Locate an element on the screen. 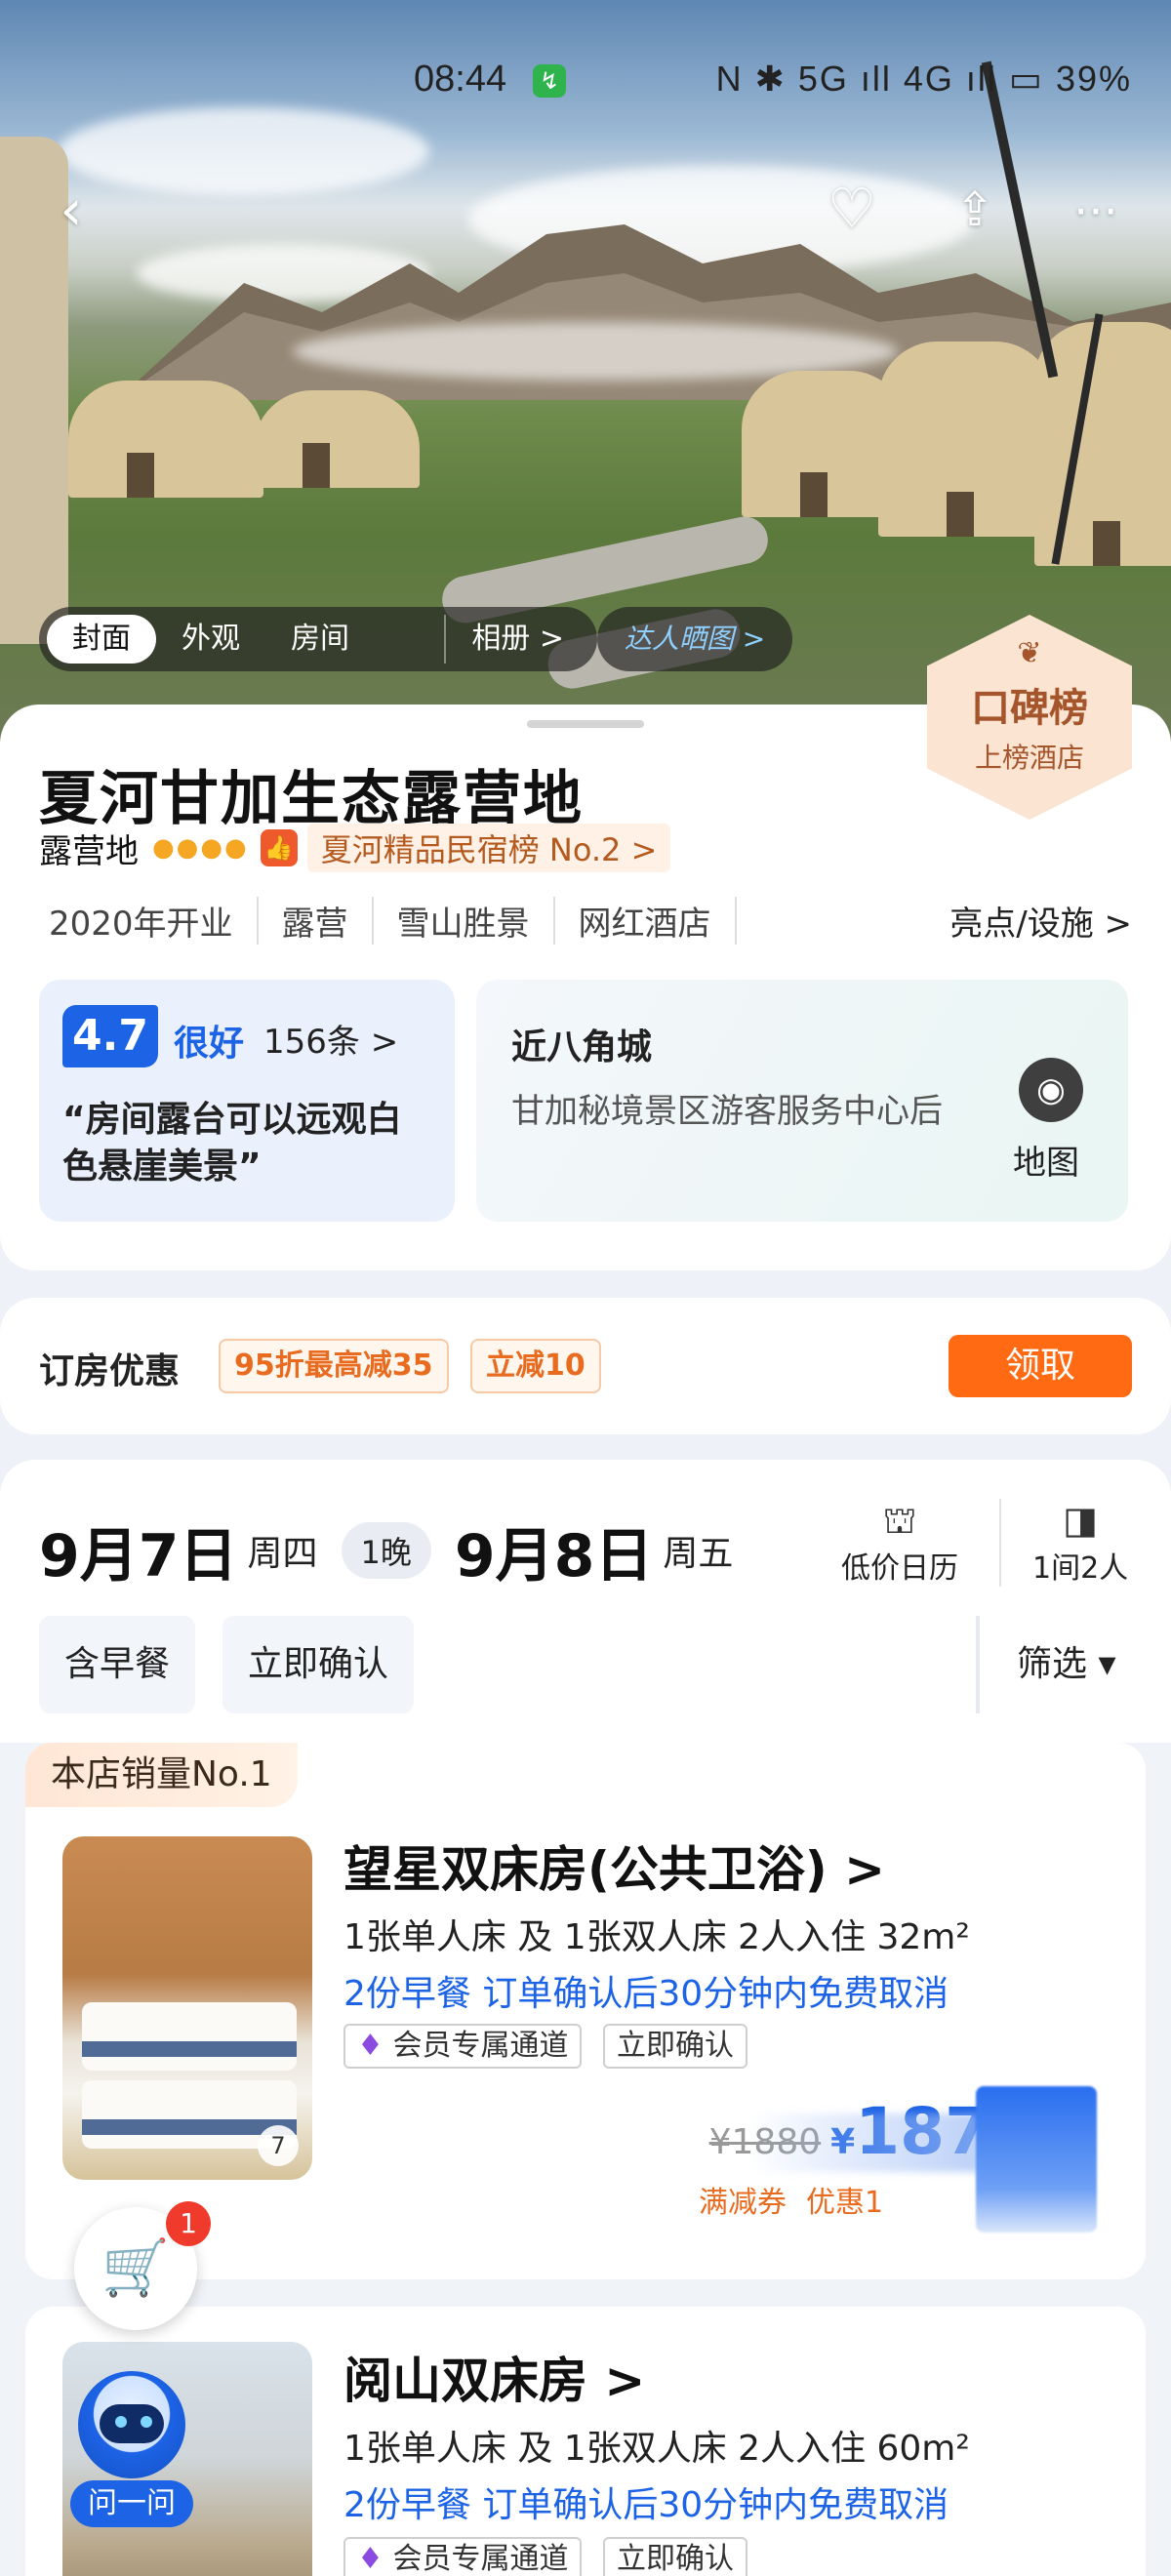 This screenshot has height=2576, width=1171. review-word: 很好 is located at coordinates (209, 1044).